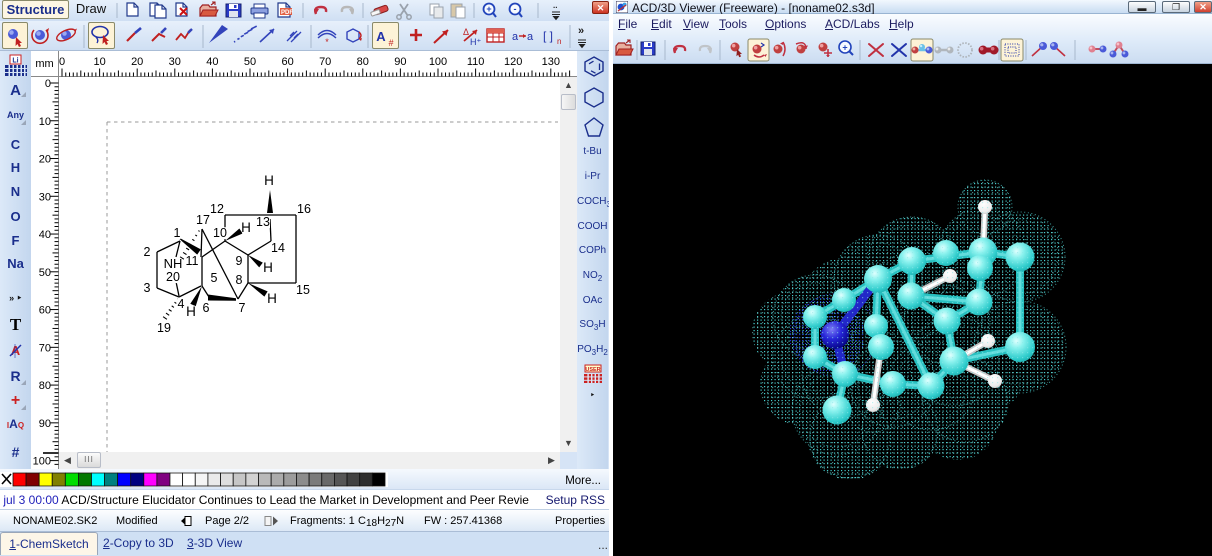  Describe the element at coordinates (513, 62) in the screenshot. I see `svg-text: 120` at that location.